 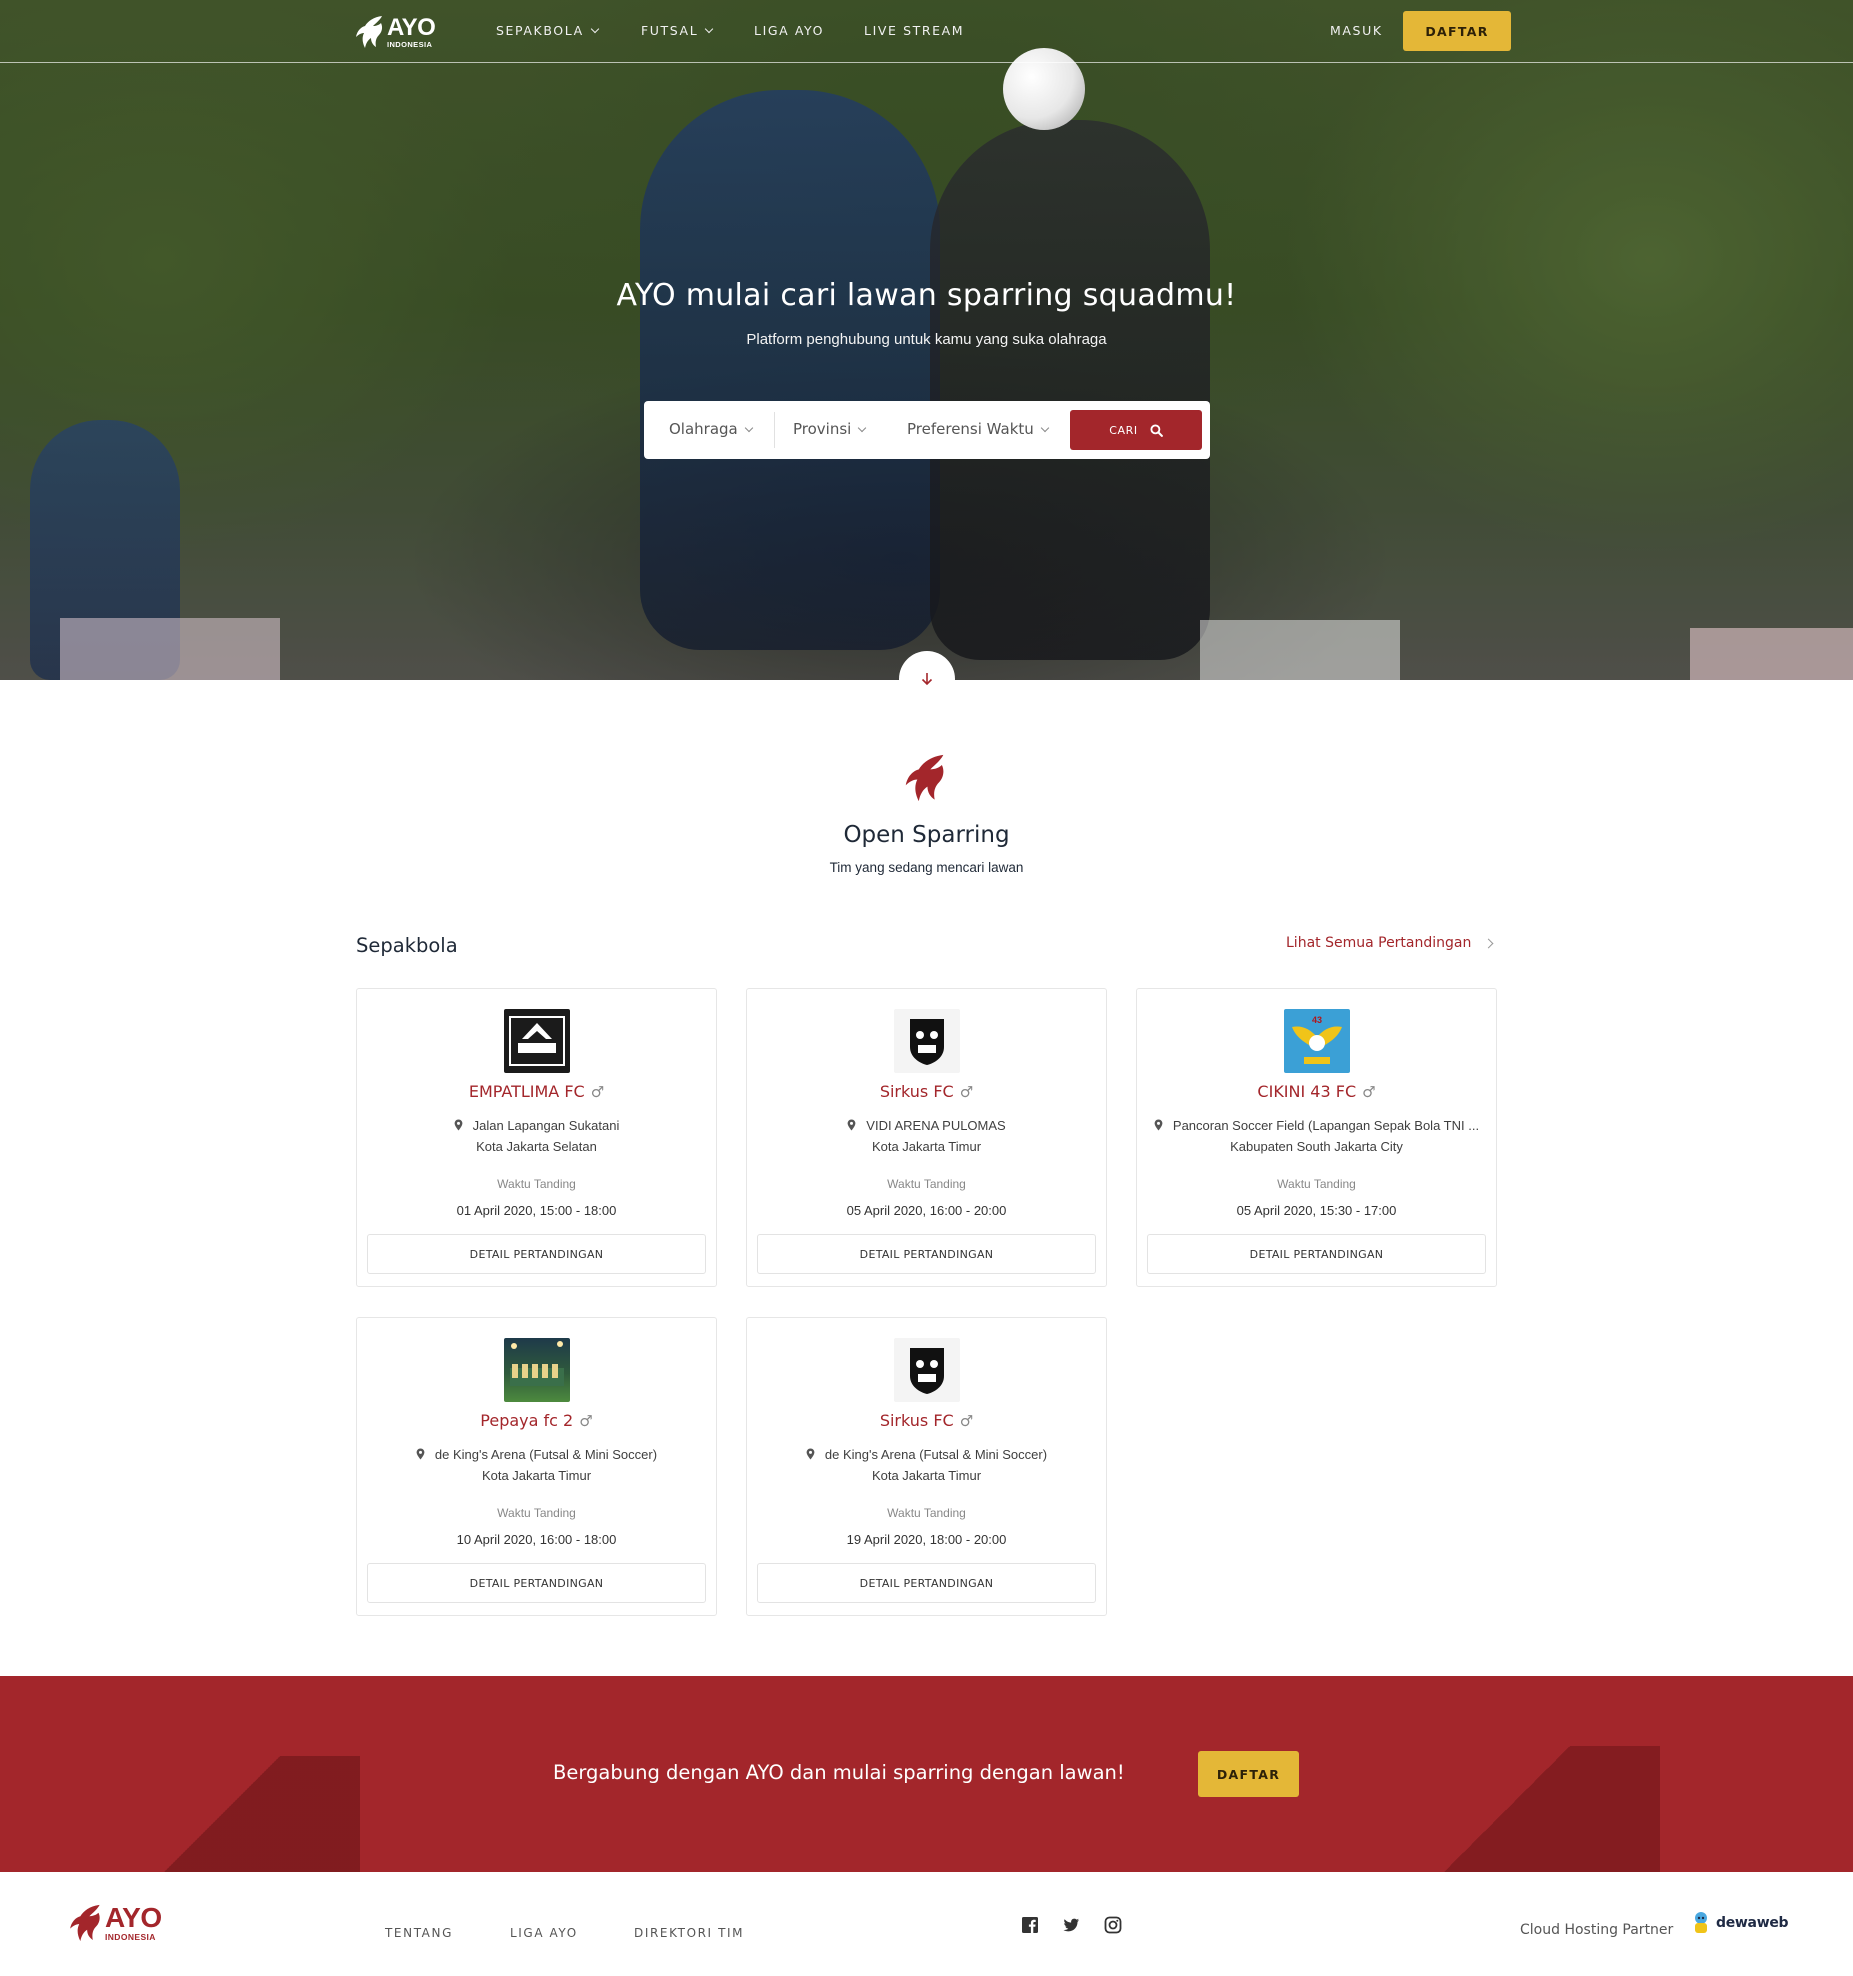 I want to click on scroll-down-button, so click(x=927, y=679).